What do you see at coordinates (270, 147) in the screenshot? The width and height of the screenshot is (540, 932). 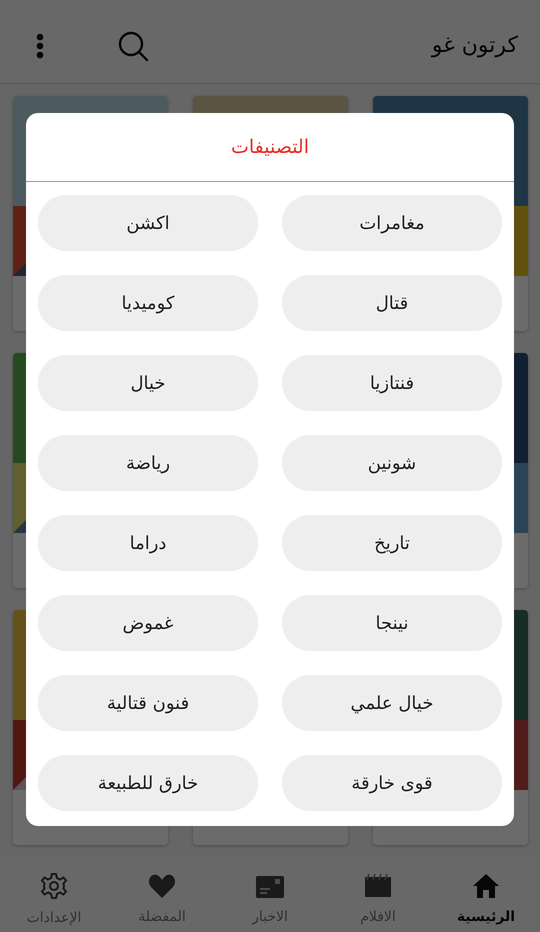 I see `dialog-title: التصنيفات` at bounding box center [270, 147].